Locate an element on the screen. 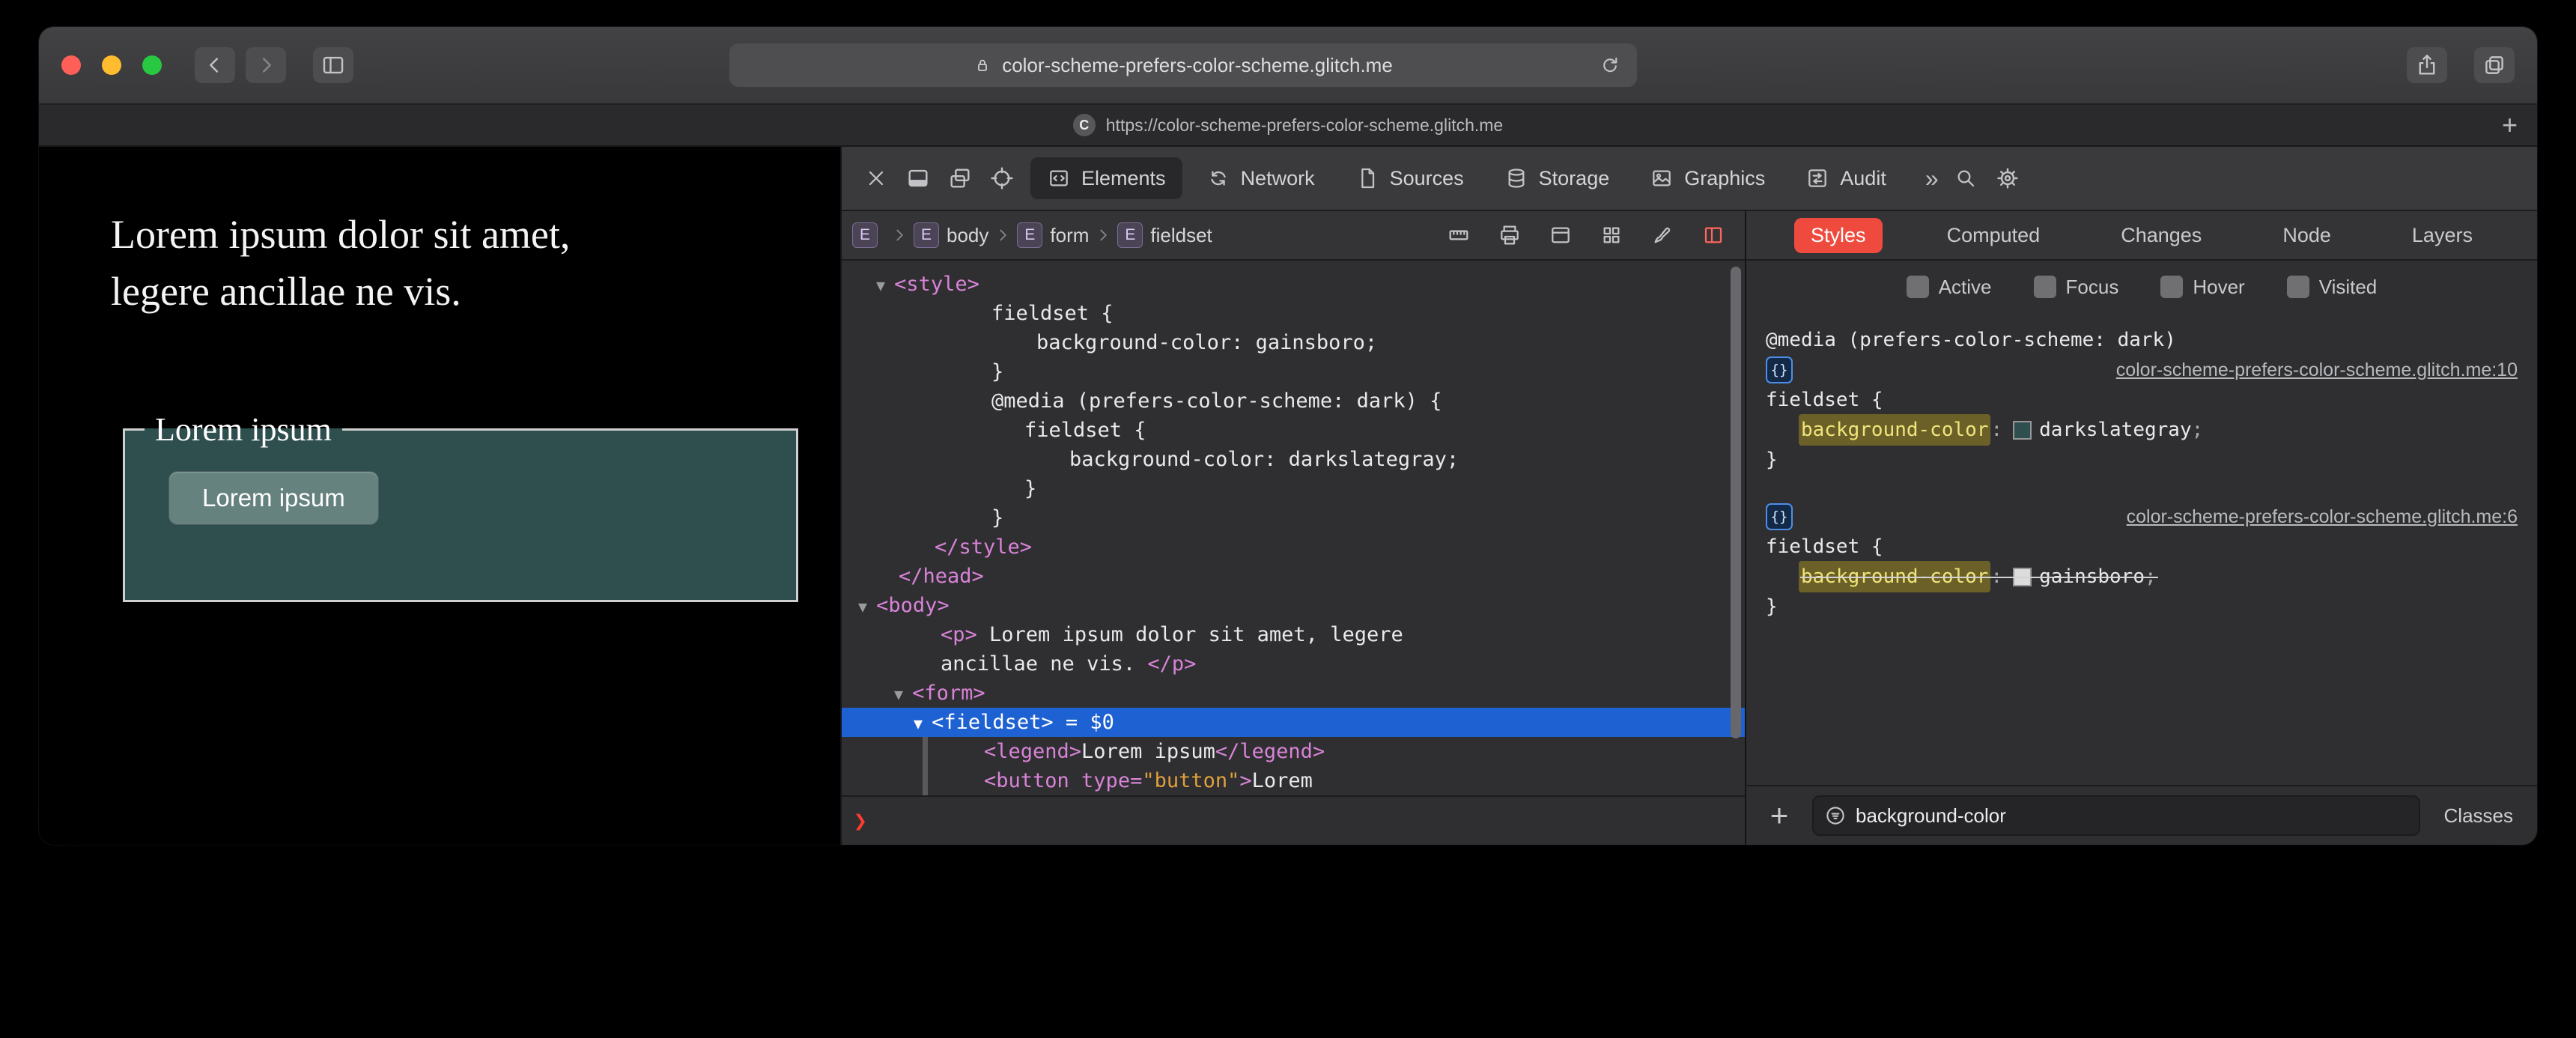 This screenshot has width=2576, height=1038. dom-line: ▼ <form> is located at coordinates (1293, 693).